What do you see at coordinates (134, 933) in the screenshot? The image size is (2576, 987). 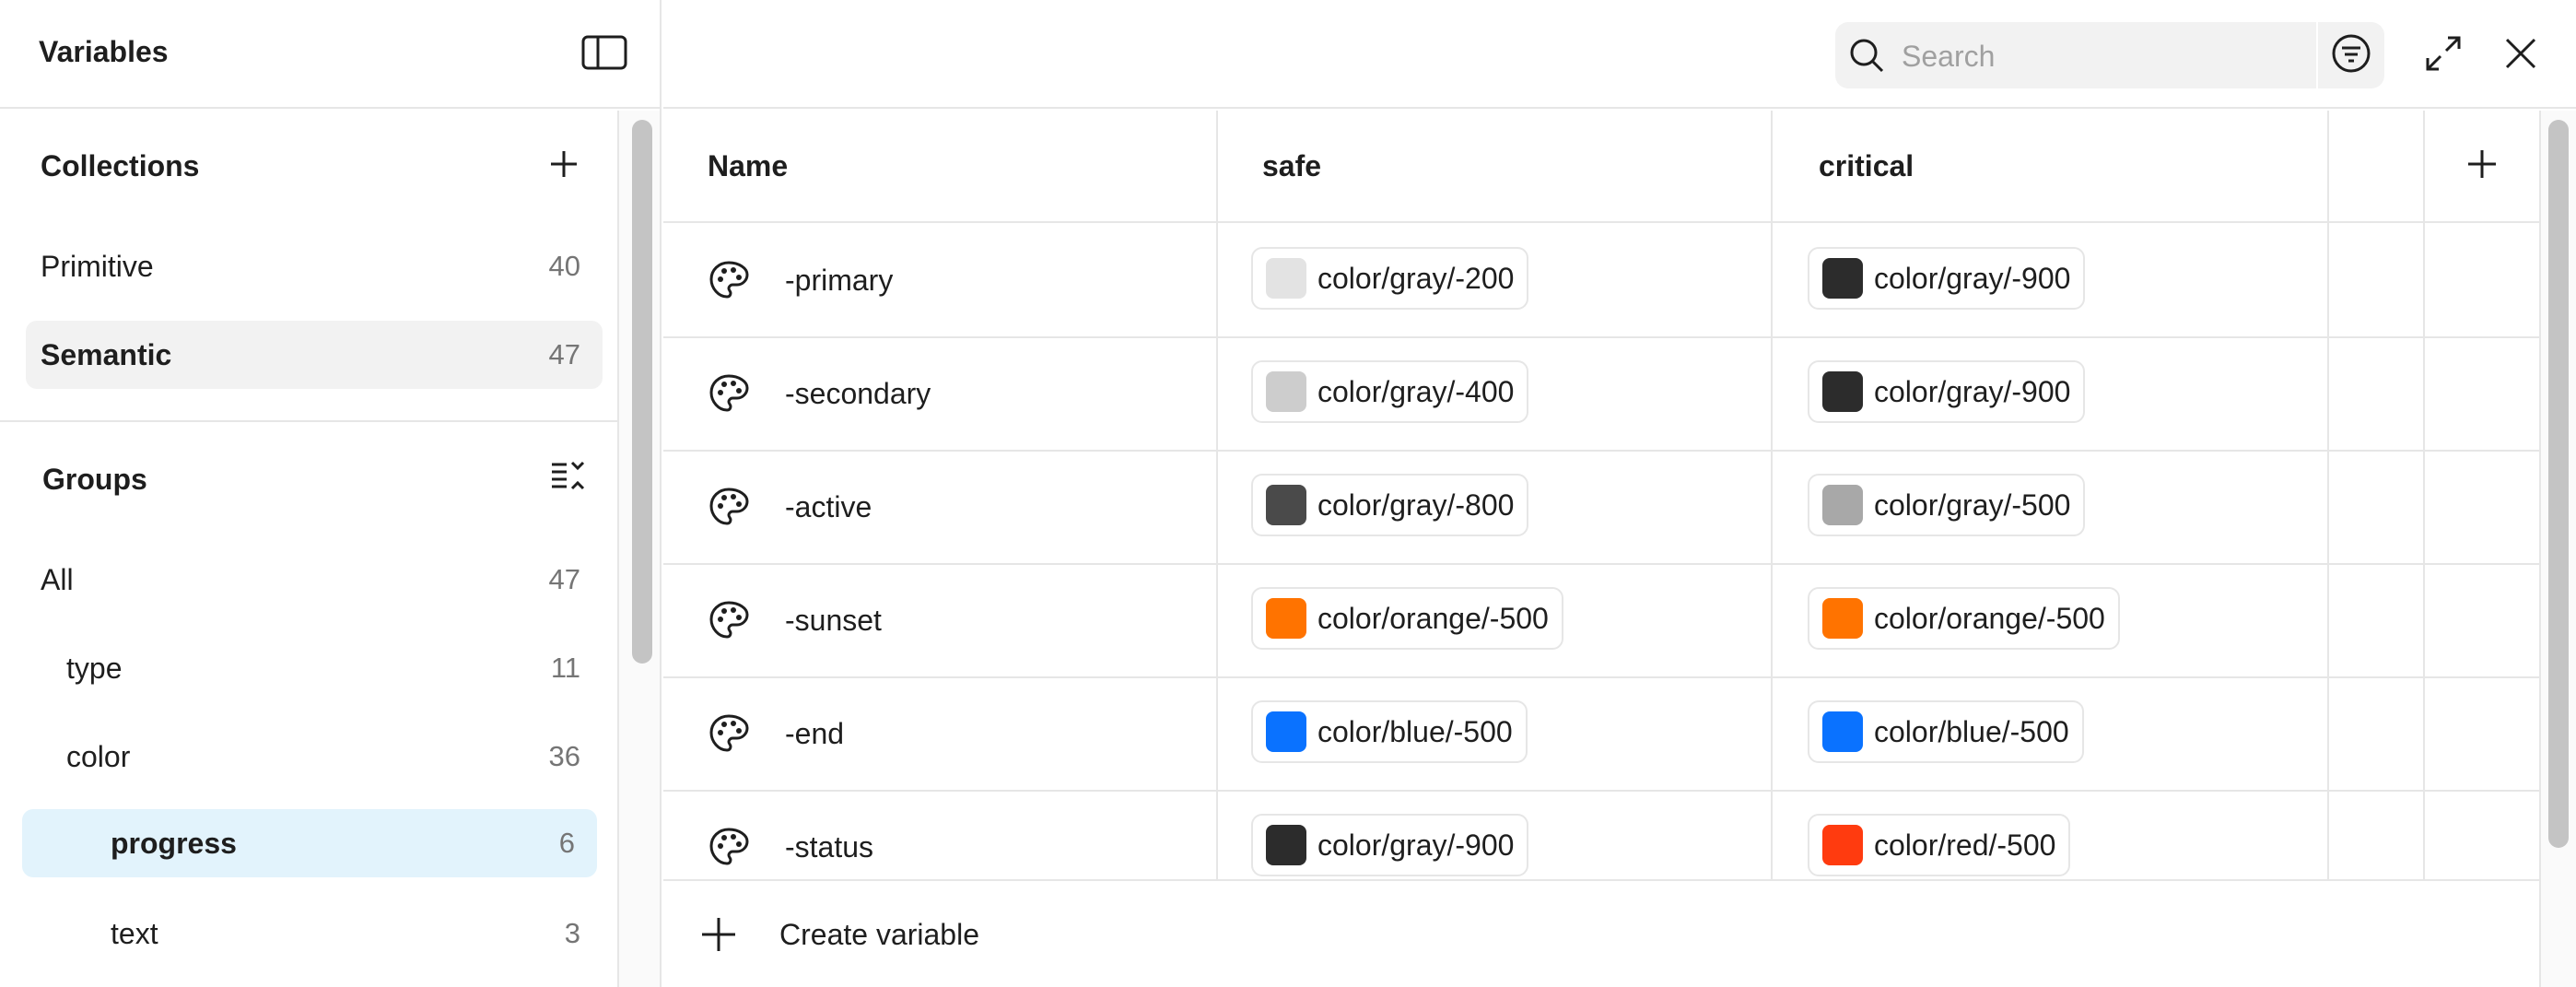 I see `group-label: text` at bounding box center [134, 933].